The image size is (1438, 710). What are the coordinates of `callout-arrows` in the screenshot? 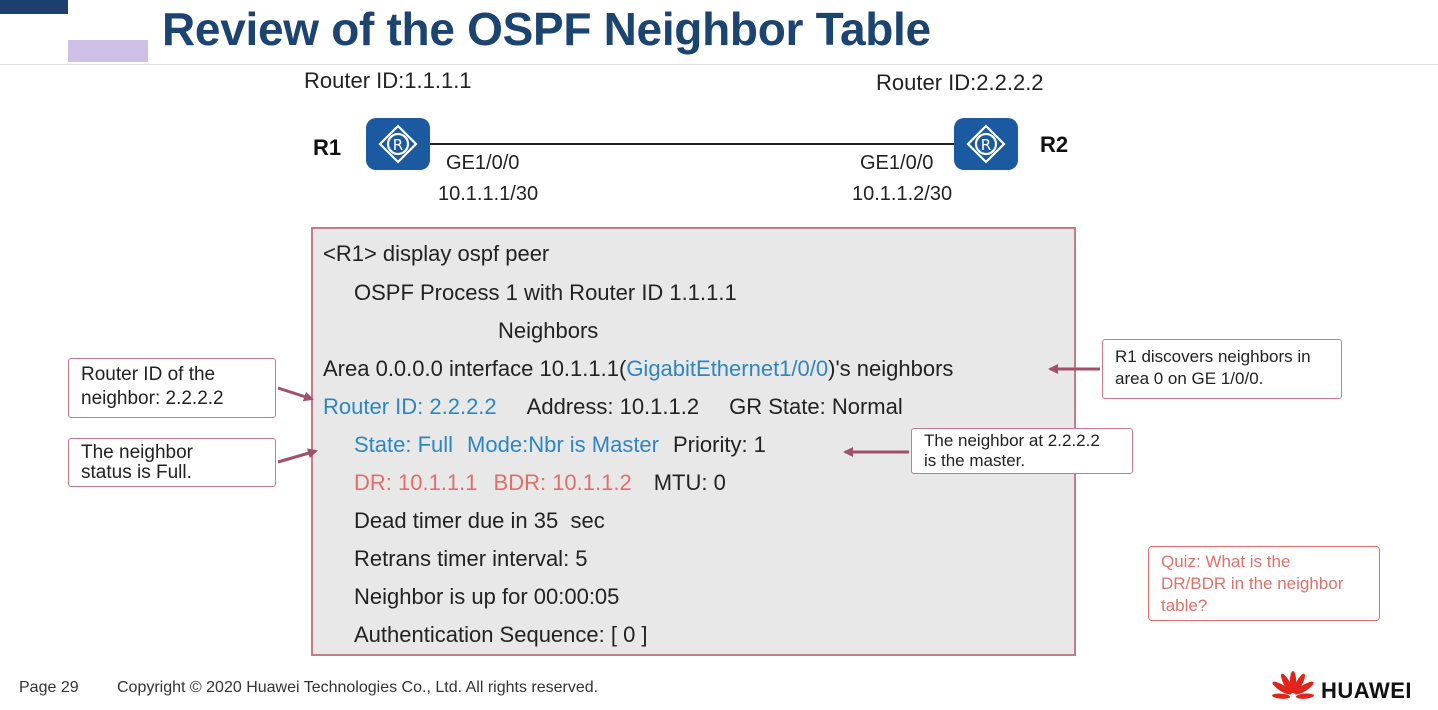 It's located at (688, 414).